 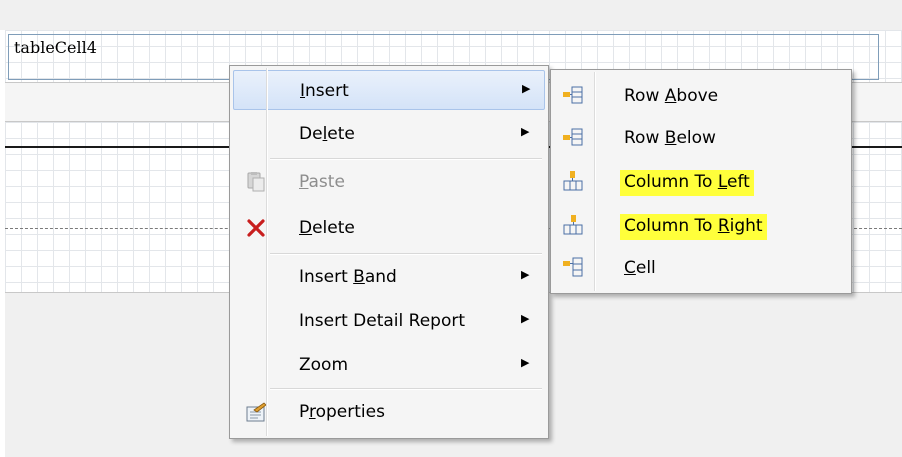 What do you see at coordinates (670, 138) in the screenshot?
I see `submenu-item-label: Row Below` at bounding box center [670, 138].